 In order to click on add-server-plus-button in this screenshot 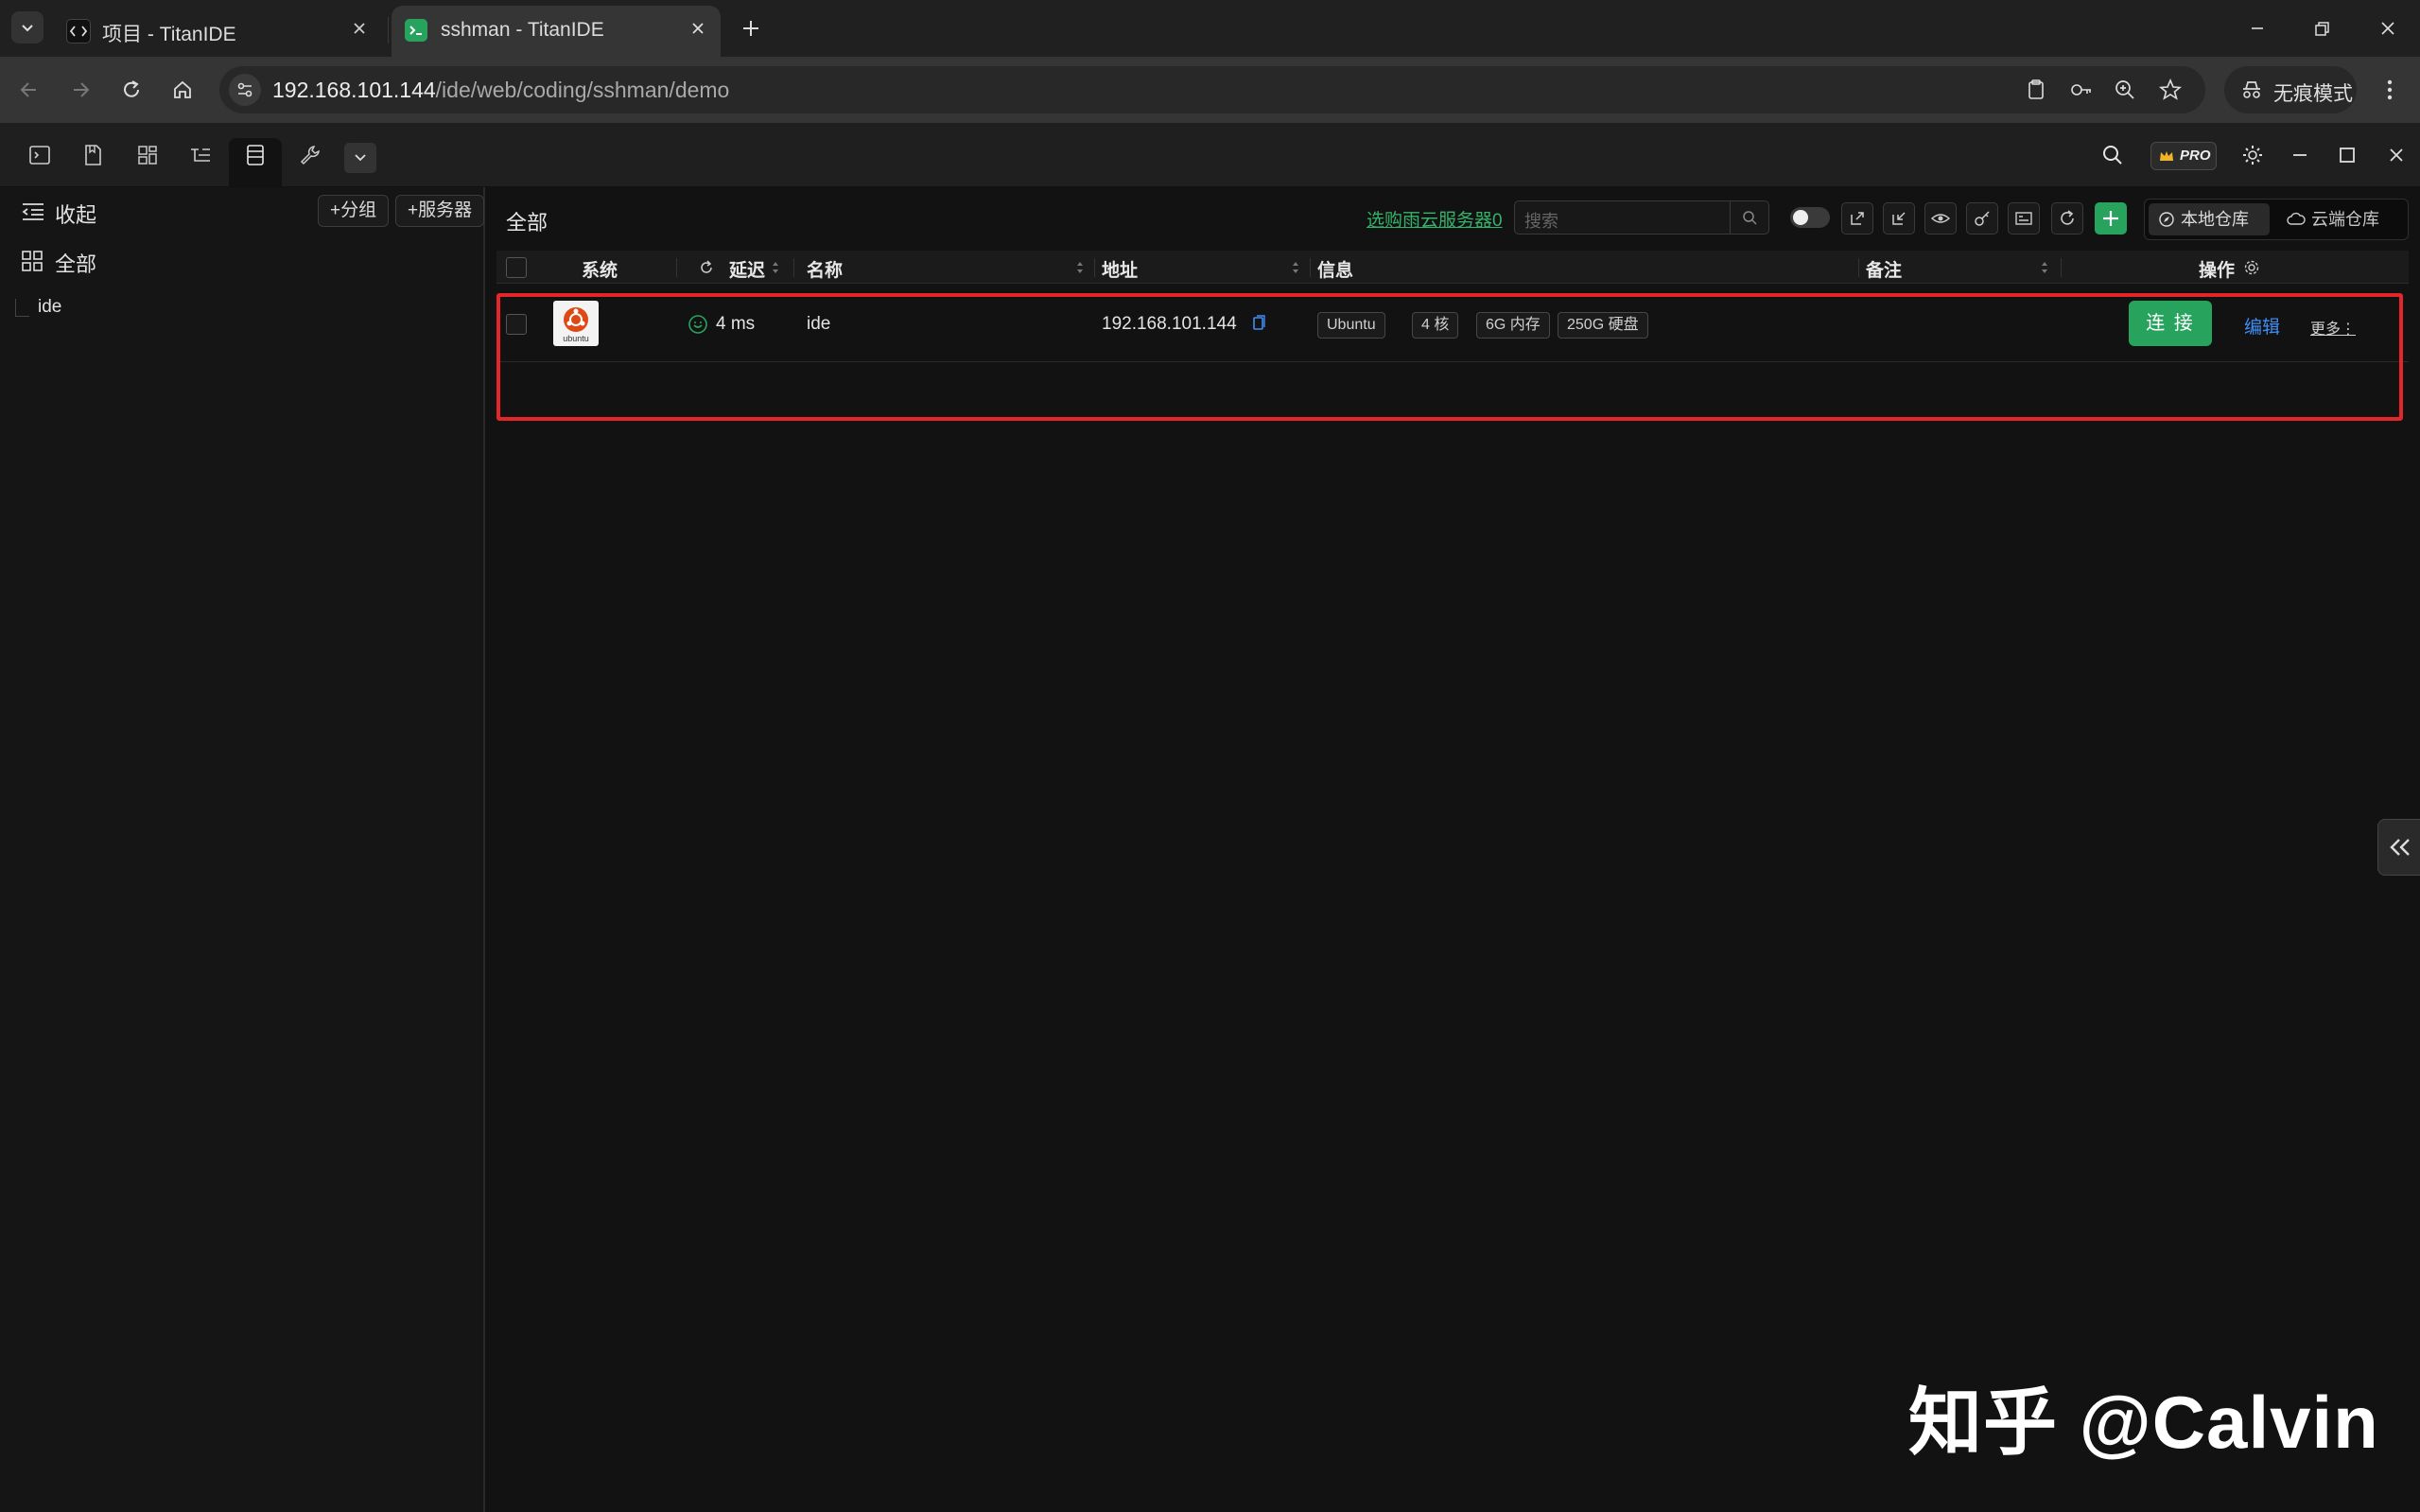, I will do `click(2111, 218)`.